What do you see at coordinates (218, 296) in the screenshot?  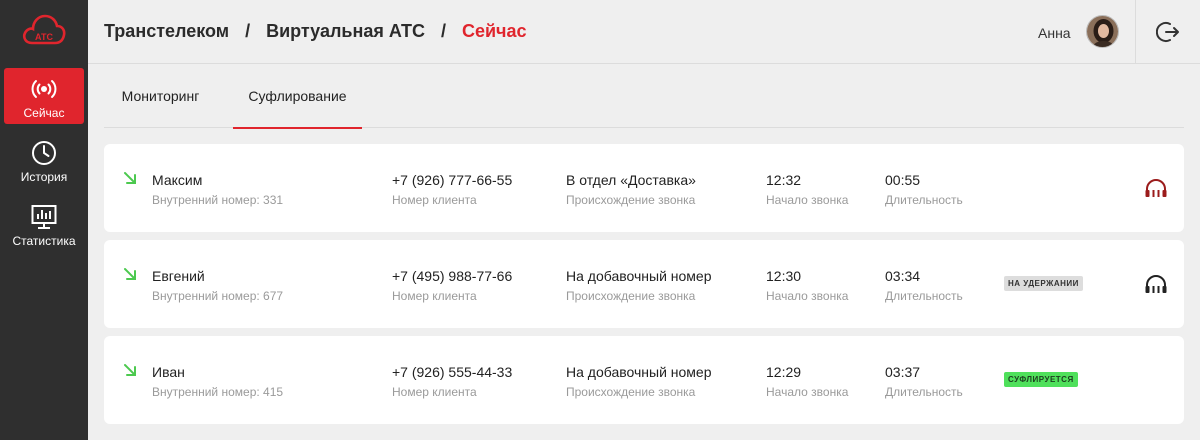 I see `extension-label: Внутренний номер: 677` at bounding box center [218, 296].